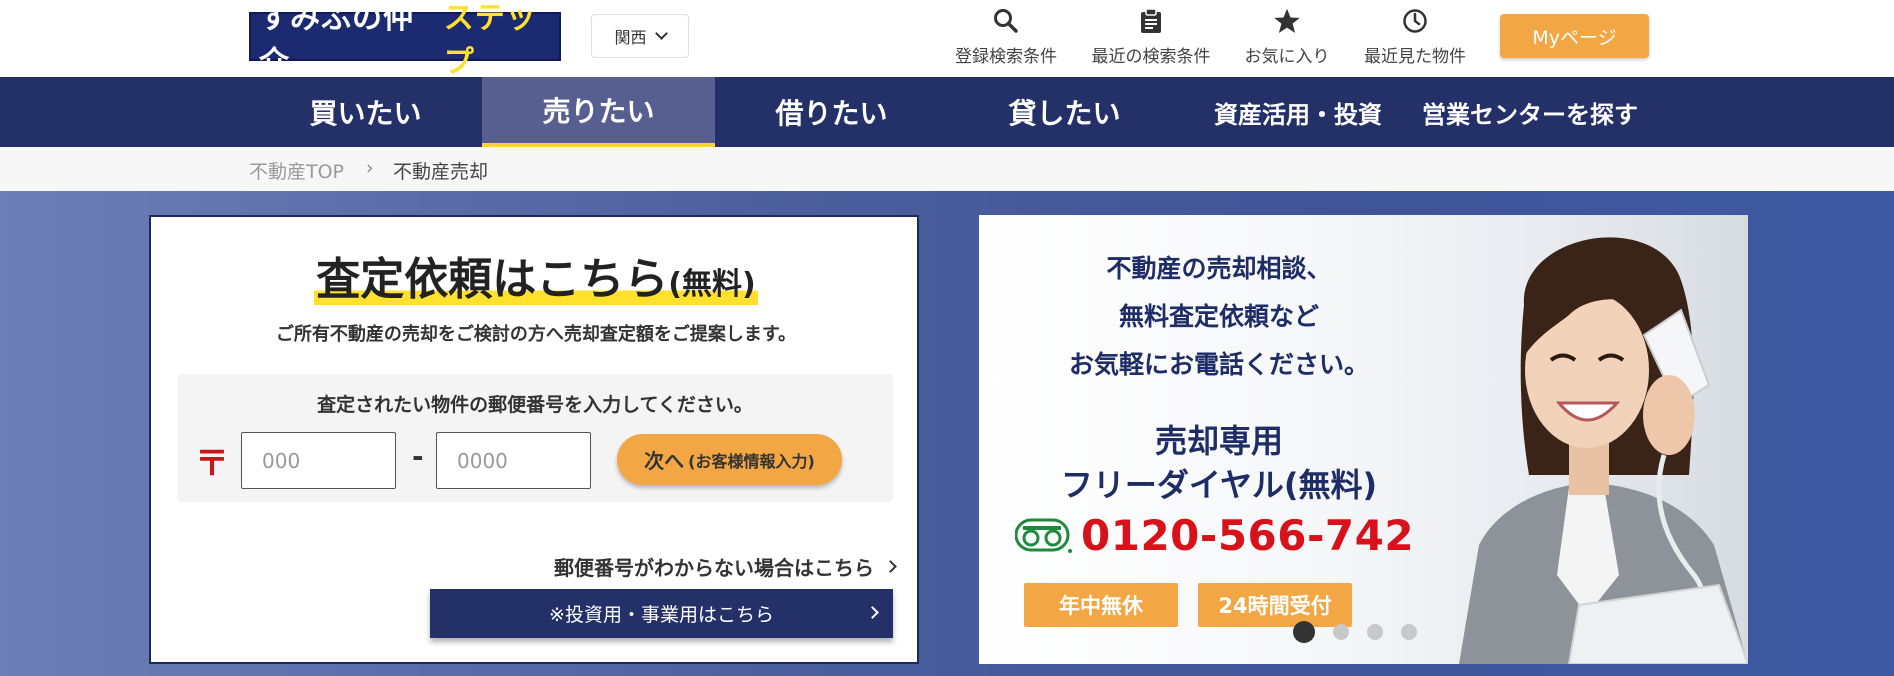 The image size is (1894, 676). What do you see at coordinates (1219, 485) in the screenshot?
I see `banner-heading-line2: フリーダイヤル(無料)` at bounding box center [1219, 485].